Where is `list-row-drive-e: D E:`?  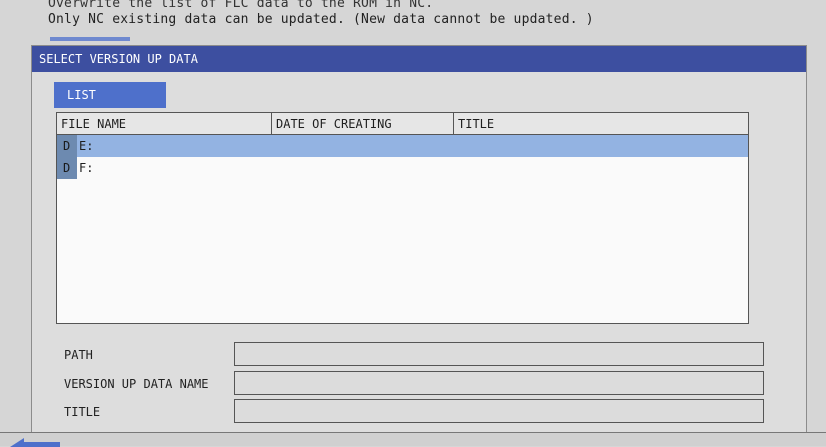
list-row-drive-e: D E: is located at coordinates (402, 146).